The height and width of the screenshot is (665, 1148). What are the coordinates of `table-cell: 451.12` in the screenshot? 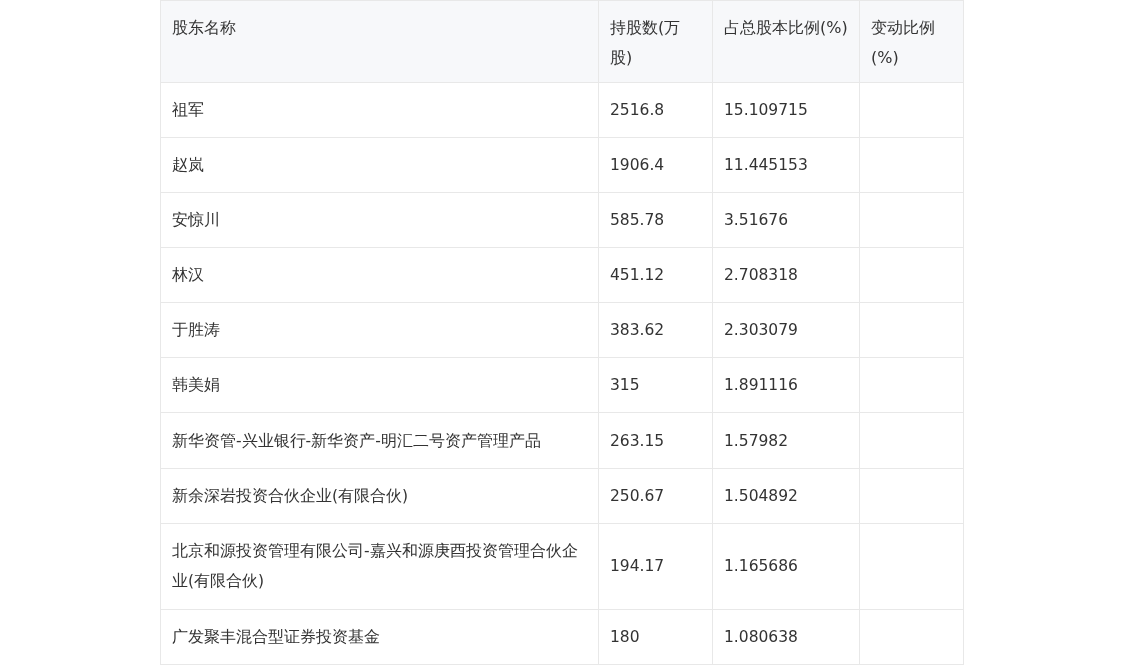 It's located at (655, 275).